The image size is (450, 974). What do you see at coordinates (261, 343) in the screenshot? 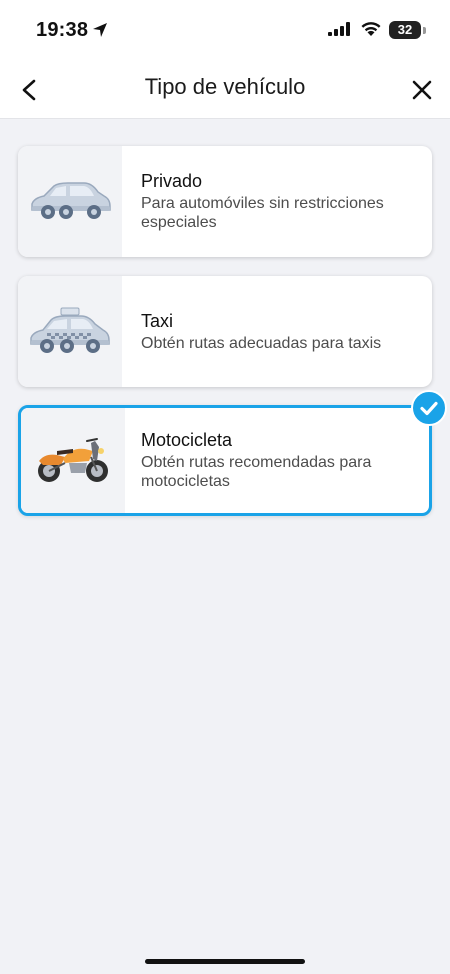
I see `option-description: Obtén rutas adecuadas para taxis` at bounding box center [261, 343].